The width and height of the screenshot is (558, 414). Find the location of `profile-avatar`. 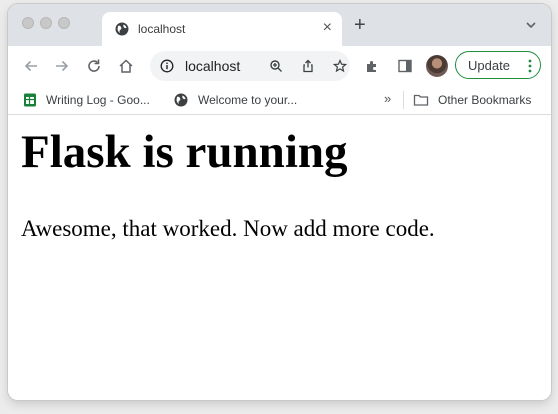

profile-avatar is located at coordinates (437, 66).